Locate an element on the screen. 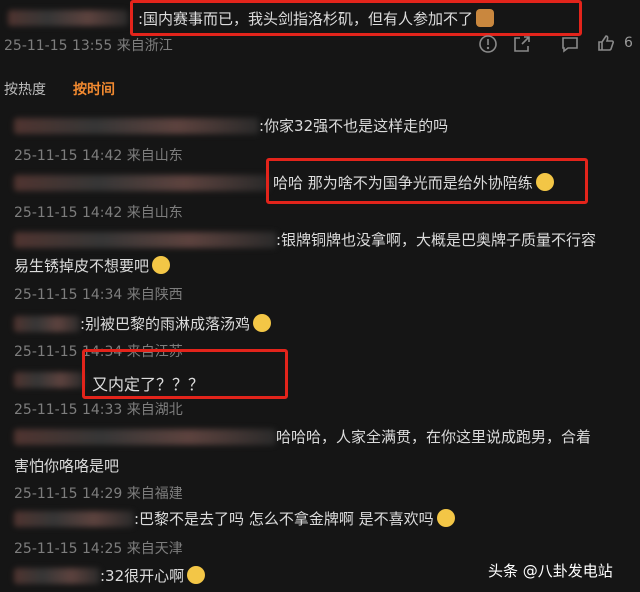 This screenshot has width=640, height=592. reply-text: :巴黎不是去了吗 怎么不拿金牌啊 是不喜欢吗 is located at coordinates (294, 518).